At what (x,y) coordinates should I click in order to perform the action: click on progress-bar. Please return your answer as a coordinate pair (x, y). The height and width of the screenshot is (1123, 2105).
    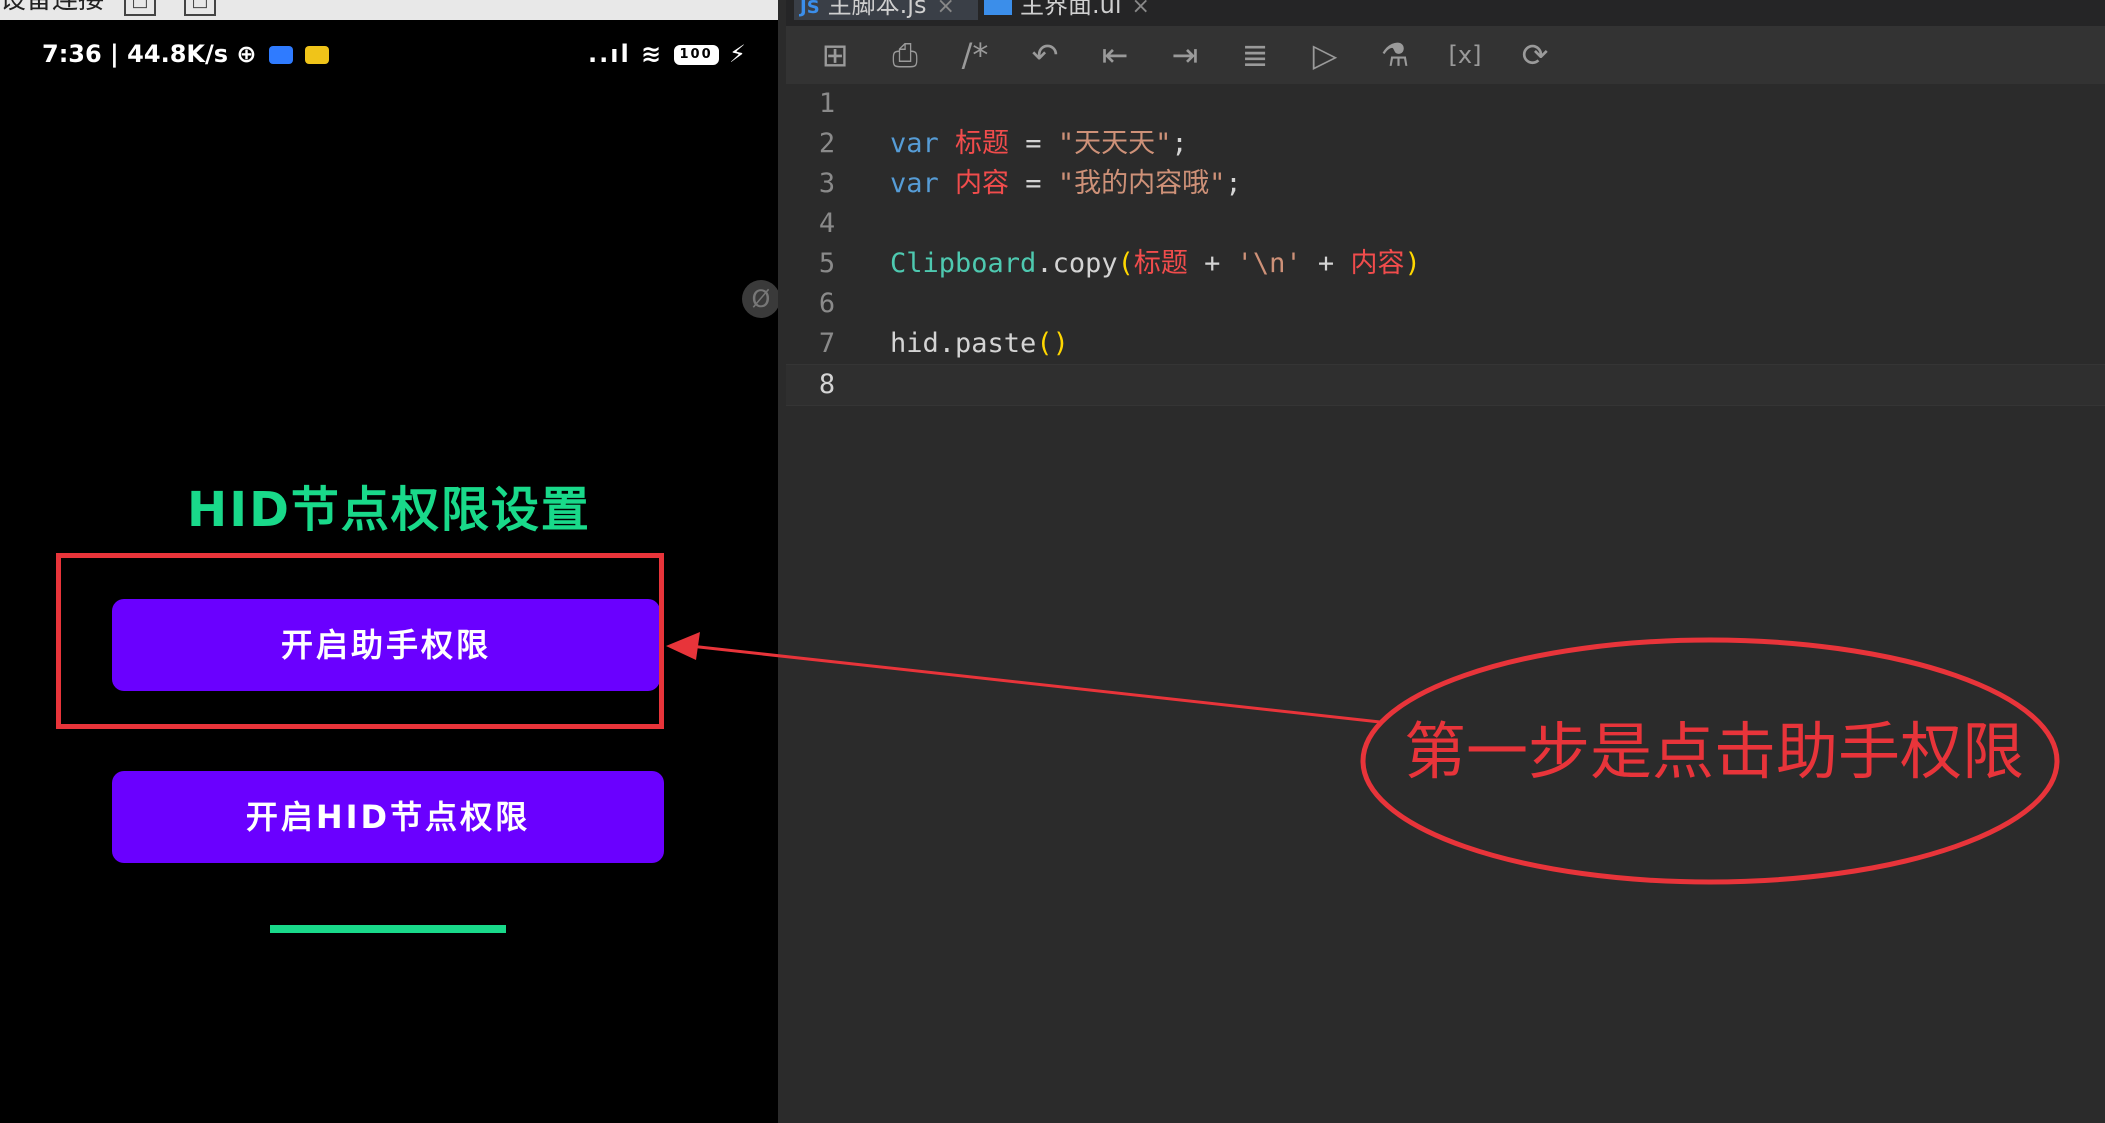
    Looking at the image, I should click on (388, 929).